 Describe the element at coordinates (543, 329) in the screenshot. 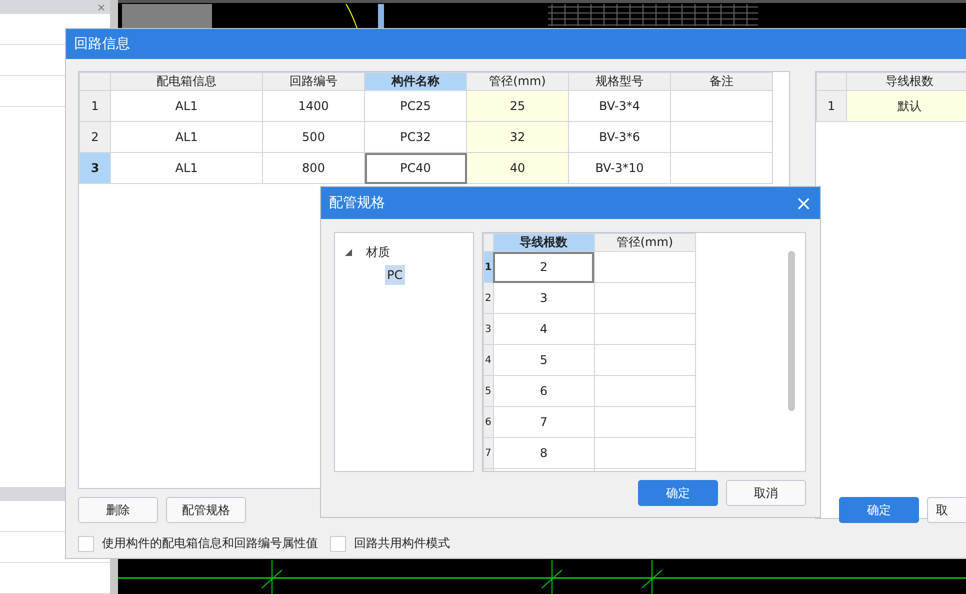

I see `table-cell: 4` at that location.